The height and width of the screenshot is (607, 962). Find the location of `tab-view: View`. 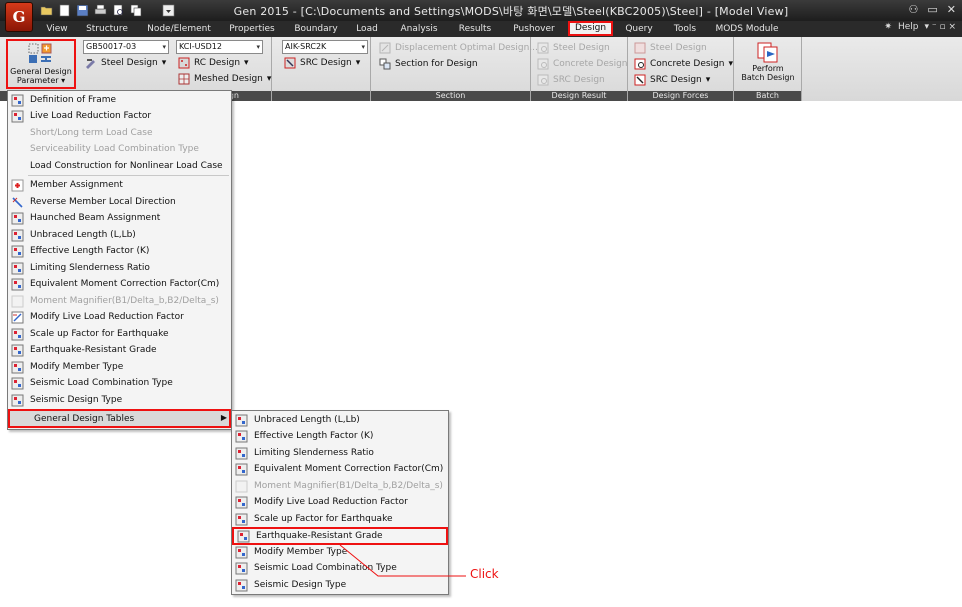

tab-view: View is located at coordinates (57, 29).